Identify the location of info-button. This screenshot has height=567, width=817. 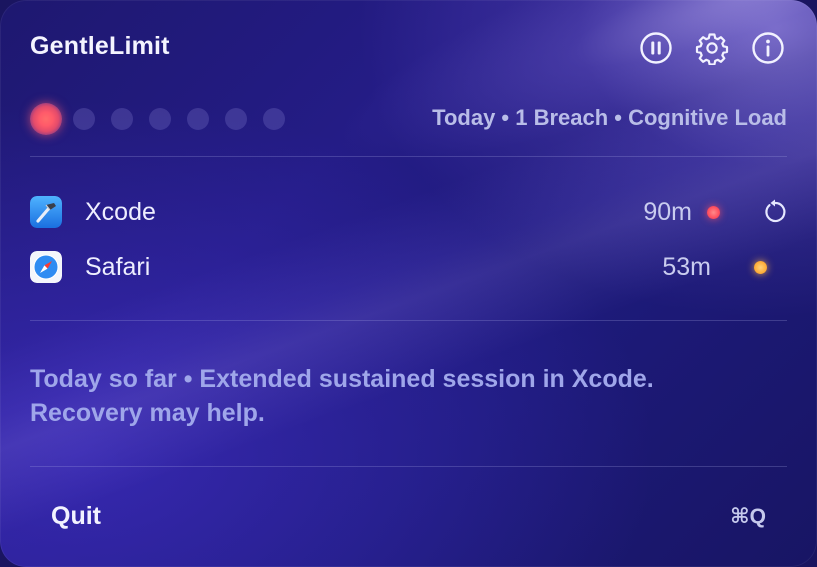
(768, 48).